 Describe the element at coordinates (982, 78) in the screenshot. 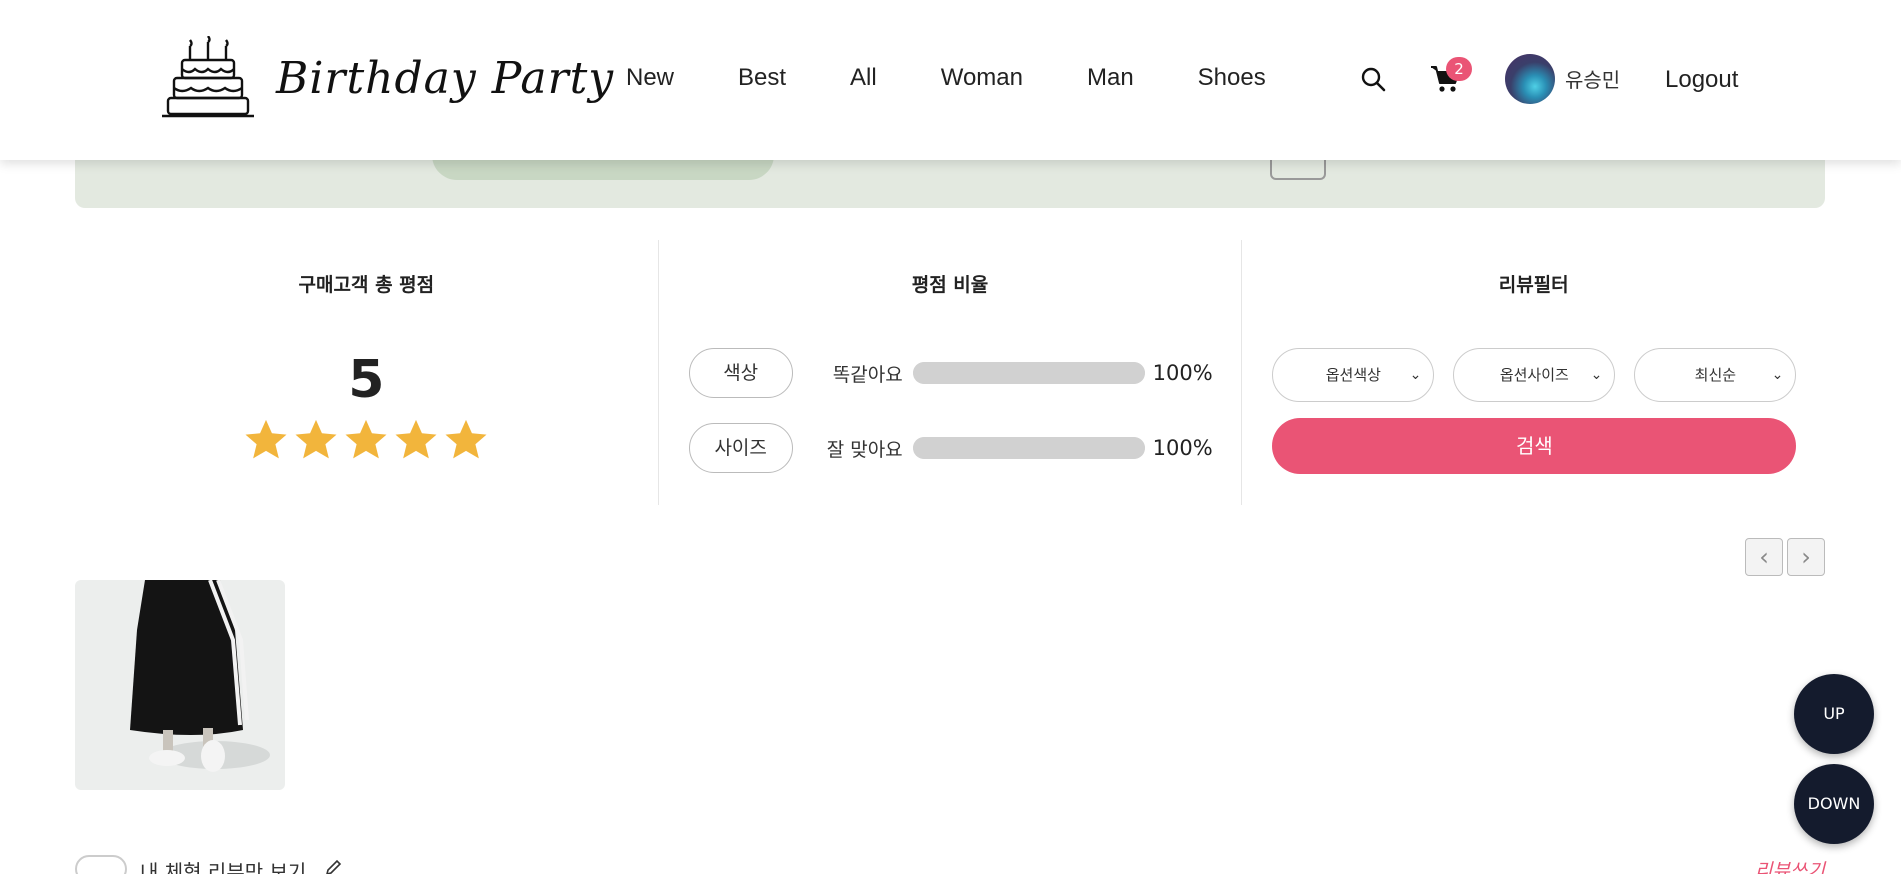

I see `nav-woman: Woman` at that location.